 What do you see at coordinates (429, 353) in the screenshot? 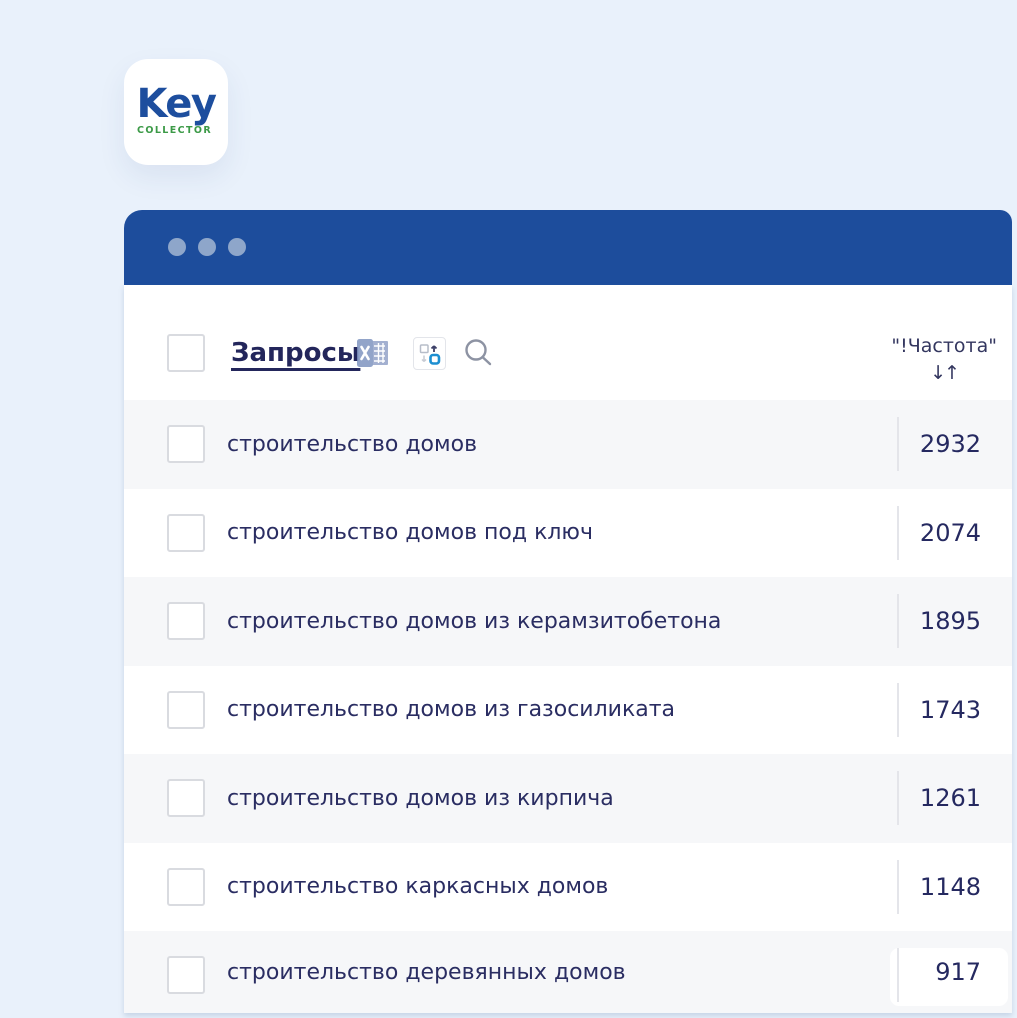
I see `transfer-phrases-icon` at bounding box center [429, 353].